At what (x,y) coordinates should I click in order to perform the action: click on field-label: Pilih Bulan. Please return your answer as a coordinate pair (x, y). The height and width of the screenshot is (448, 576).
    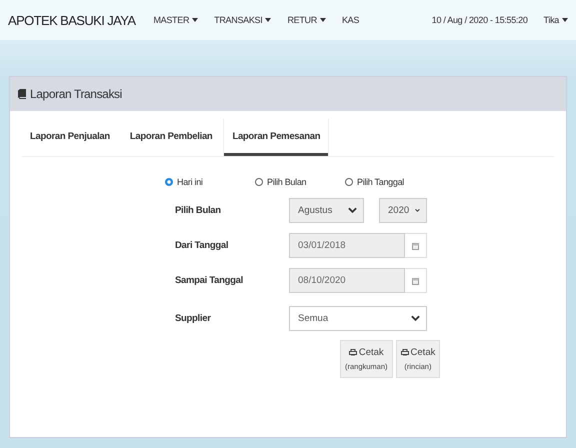
    Looking at the image, I should click on (198, 210).